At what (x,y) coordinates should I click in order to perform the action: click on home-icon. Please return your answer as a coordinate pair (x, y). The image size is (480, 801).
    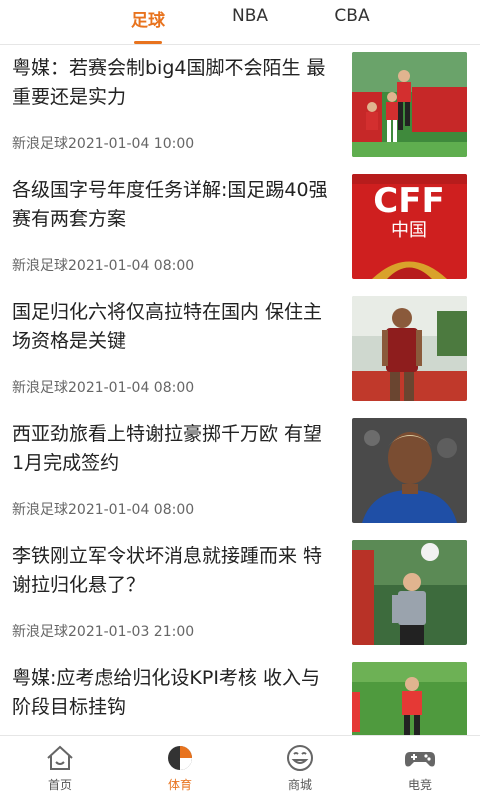
    Looking at the image, I should click on (60, 758).